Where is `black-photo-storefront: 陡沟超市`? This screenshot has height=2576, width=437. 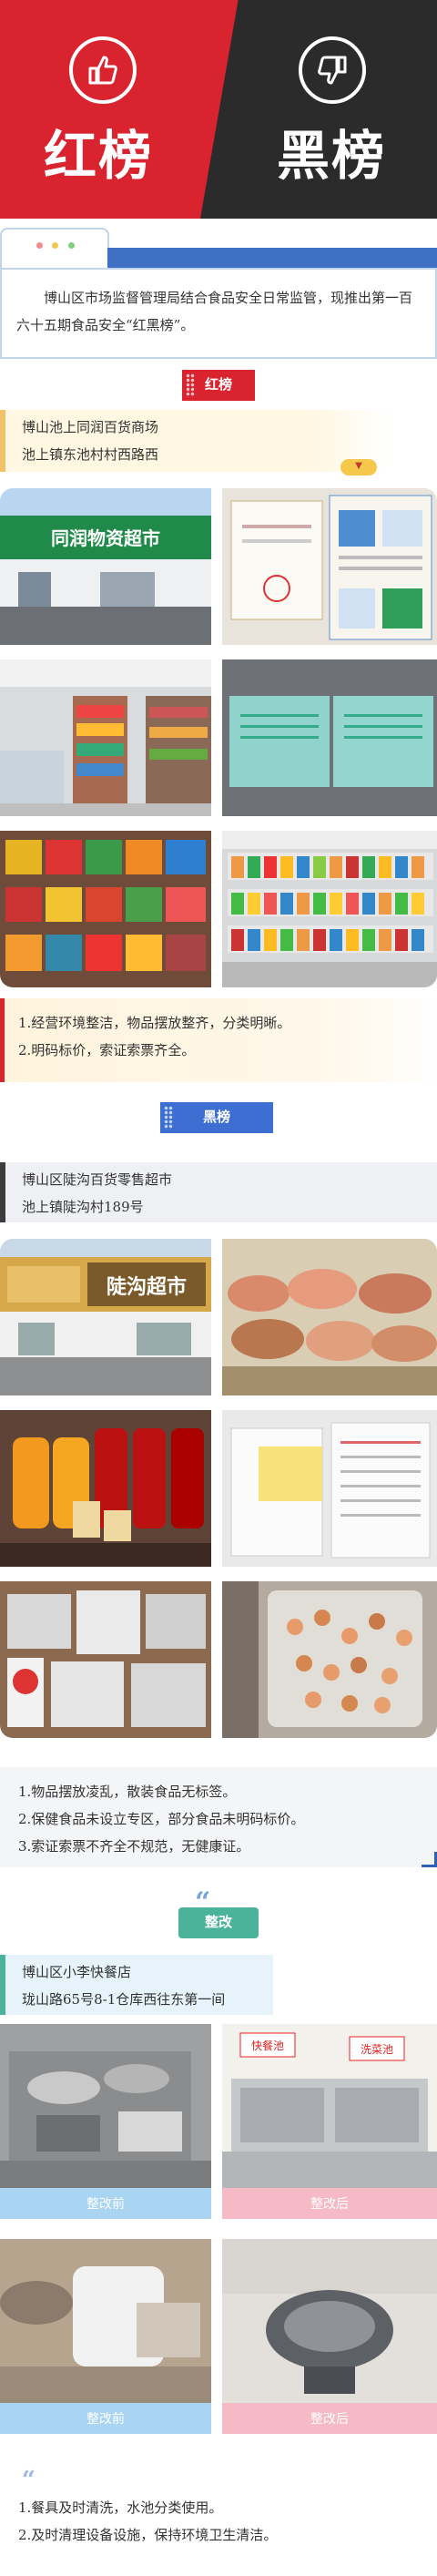
black-photo-storefront: 陡沟超市 is located at coordinates (105, 1317).